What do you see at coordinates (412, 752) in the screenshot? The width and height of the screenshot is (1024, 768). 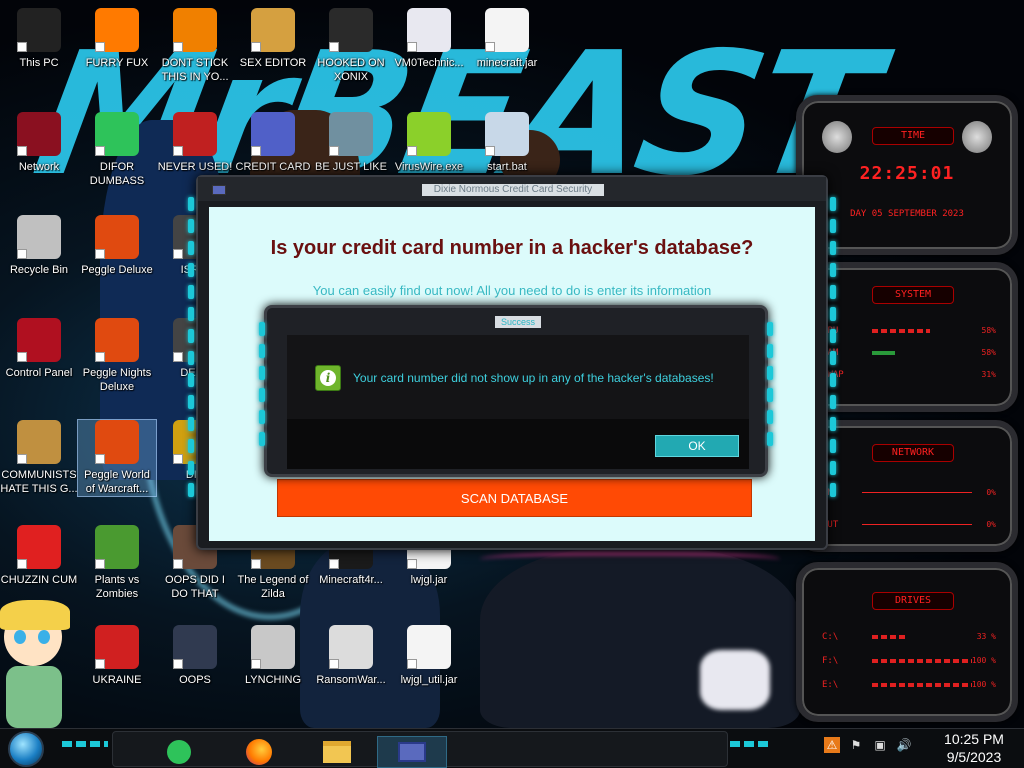 I see `taskbar-credit-card` at bounding box center [412, 752].